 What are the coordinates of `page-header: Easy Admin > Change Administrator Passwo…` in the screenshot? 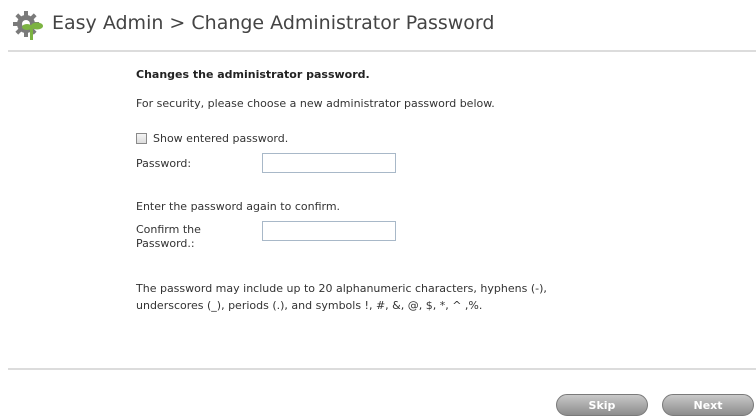 It's located at (378, 25).